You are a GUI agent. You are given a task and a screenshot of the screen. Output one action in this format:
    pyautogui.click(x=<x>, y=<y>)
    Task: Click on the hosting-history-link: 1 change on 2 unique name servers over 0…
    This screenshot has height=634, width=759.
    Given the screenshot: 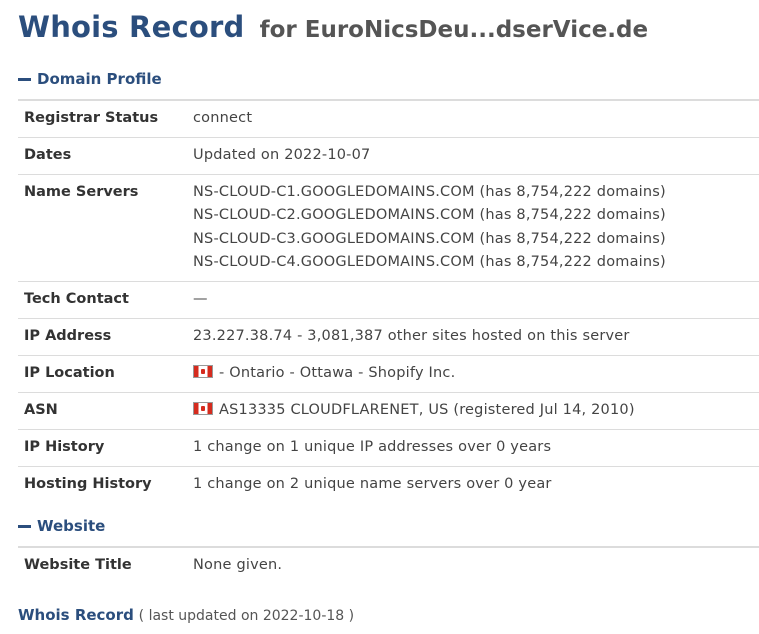 What is the action you would take?
    pyautogui.click(x=473, y=484)
    